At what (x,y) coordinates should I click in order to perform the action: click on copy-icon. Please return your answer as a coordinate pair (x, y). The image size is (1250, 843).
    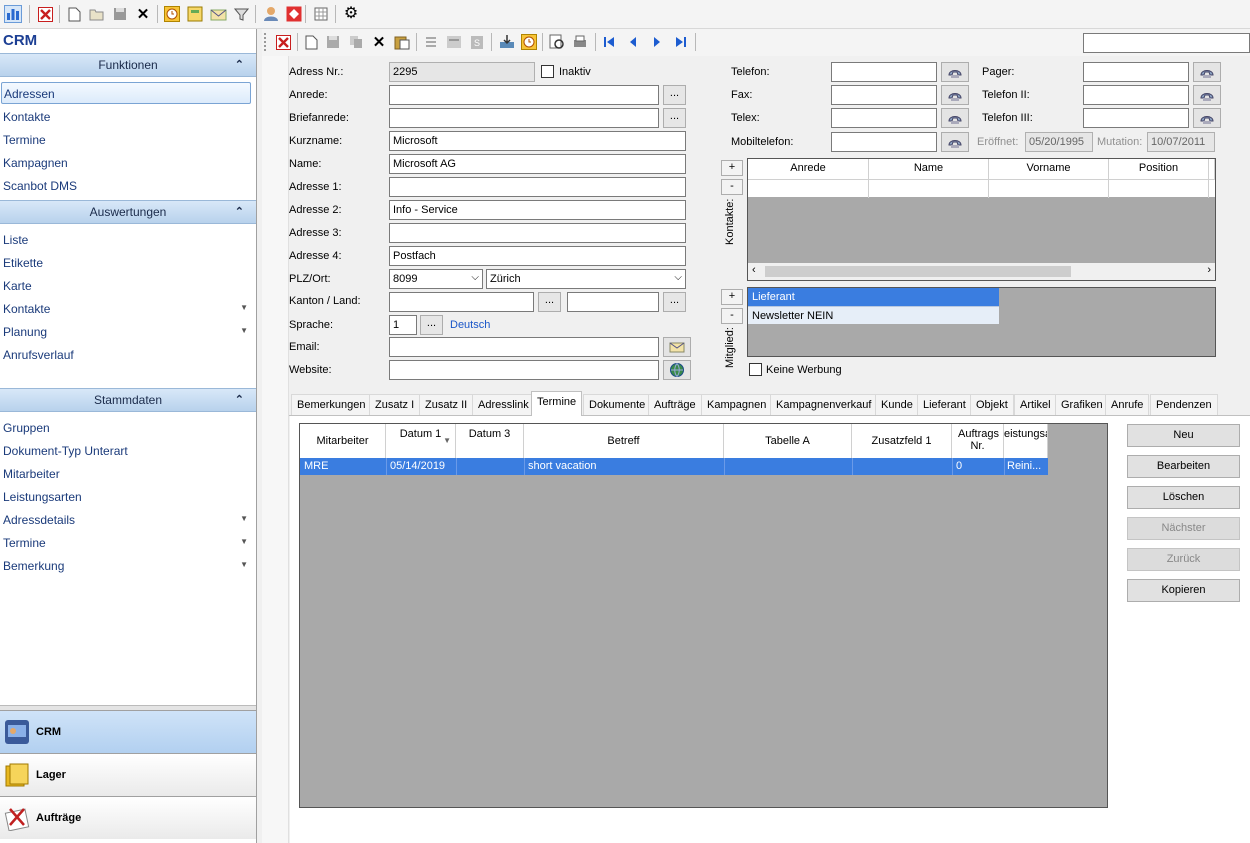
    Looking at the image, I should click on (356, 42).